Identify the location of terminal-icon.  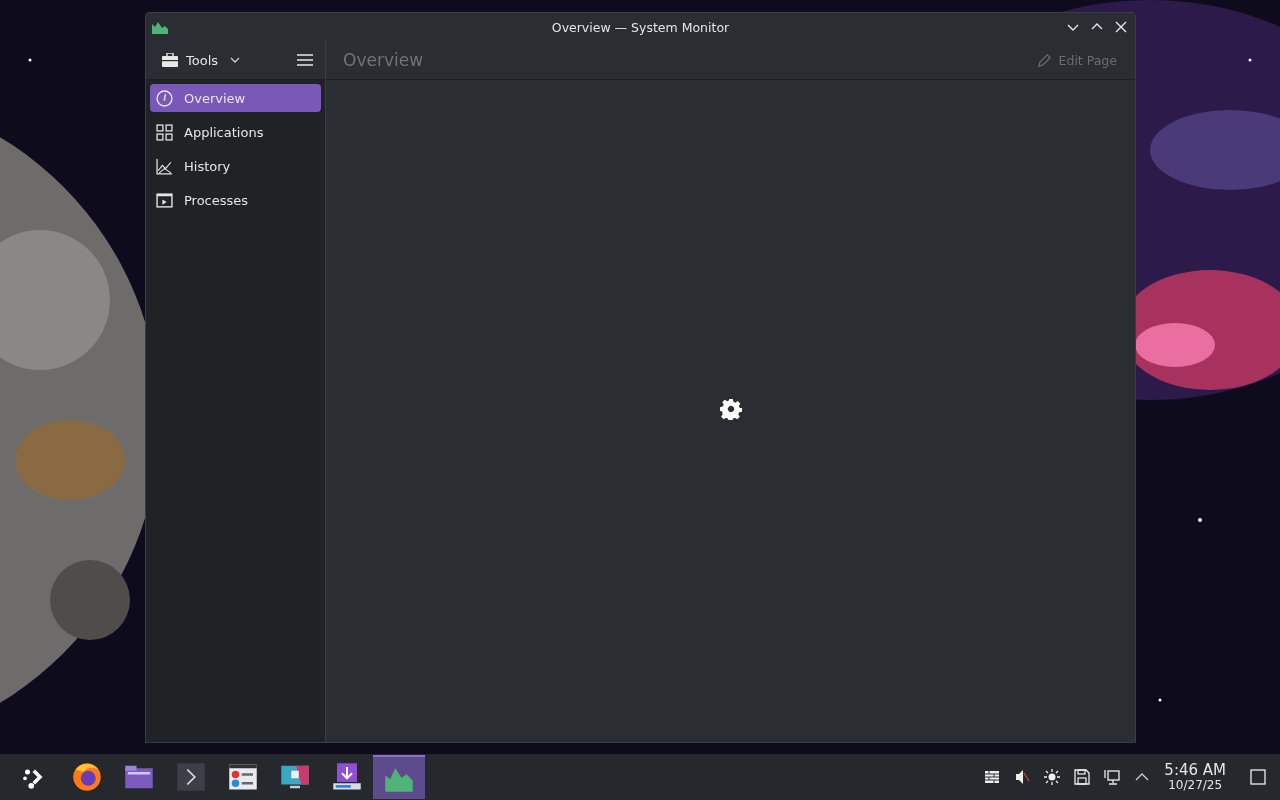
(191, 777).